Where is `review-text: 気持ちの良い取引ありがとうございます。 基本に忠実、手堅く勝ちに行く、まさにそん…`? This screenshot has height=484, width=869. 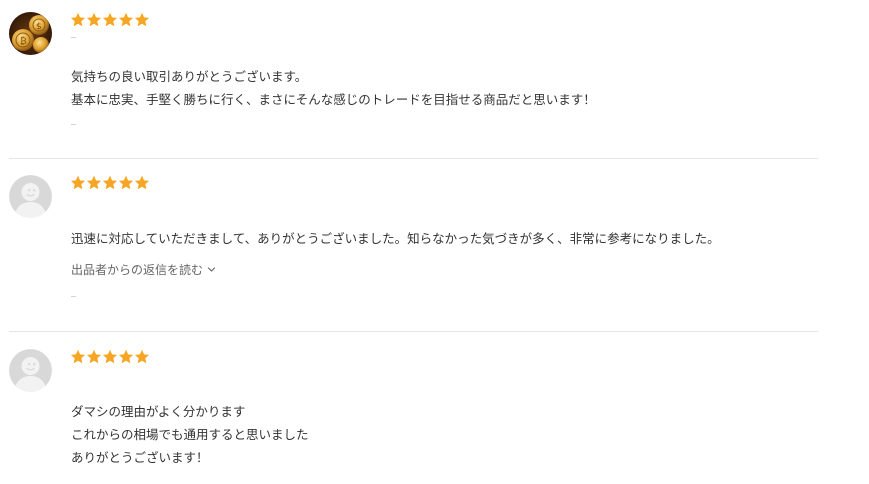 review-text: 気持ちの良い取引ありがとうございます。 基本に忠実、手堅く勝ちに行く、まさにそん… is located at coordinates (333, 88).